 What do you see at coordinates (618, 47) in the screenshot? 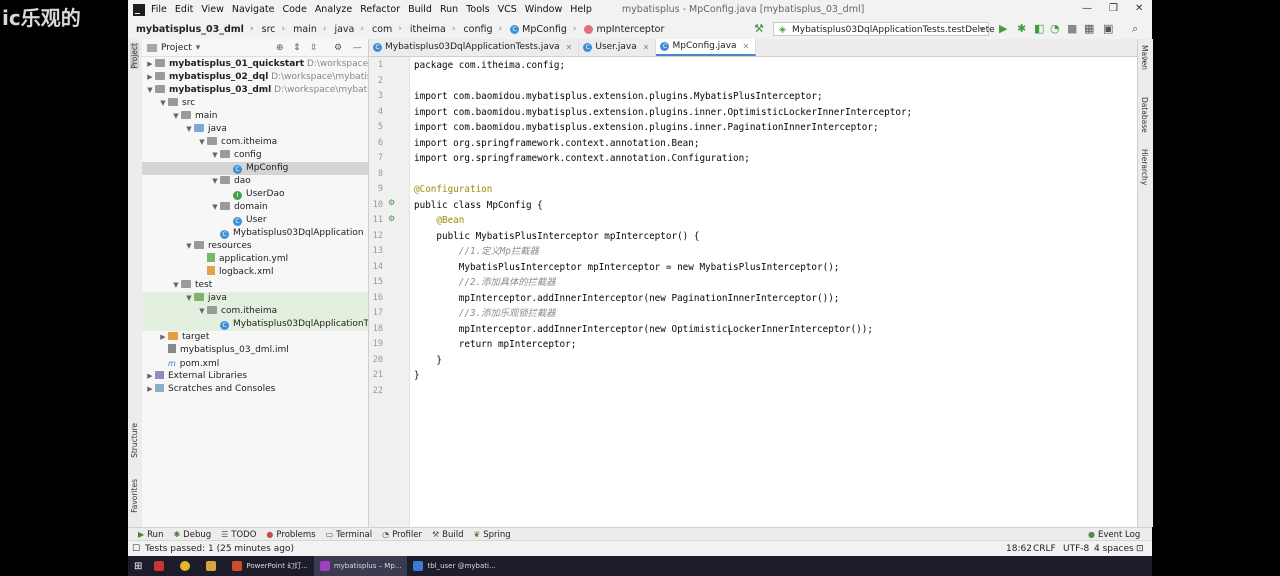
I see `tab-user: C User.java ✕` at bounding box center [618, 47].